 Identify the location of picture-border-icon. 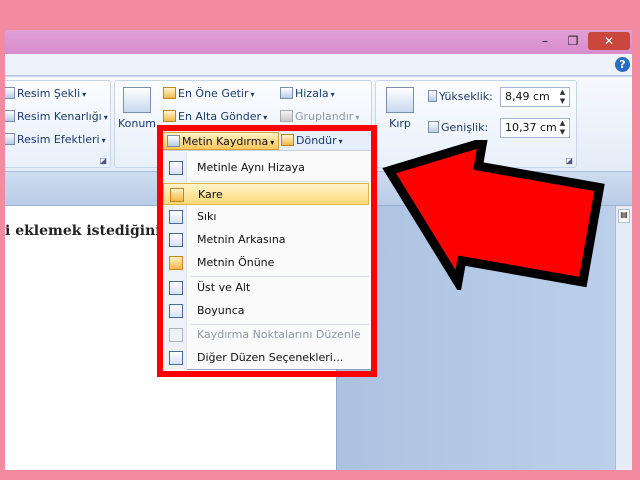
(10, 116).